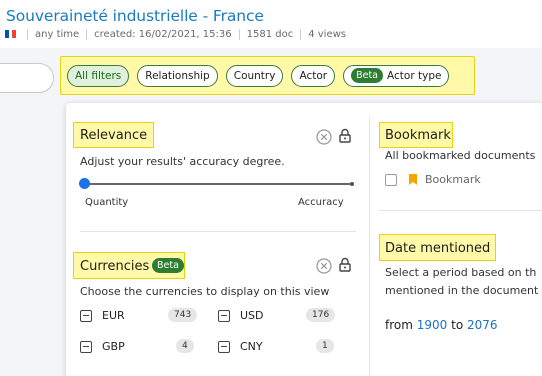 This screenshot has width=542, height=376. I want to click on bookmark-title: Bookmark, so click(418, 135).